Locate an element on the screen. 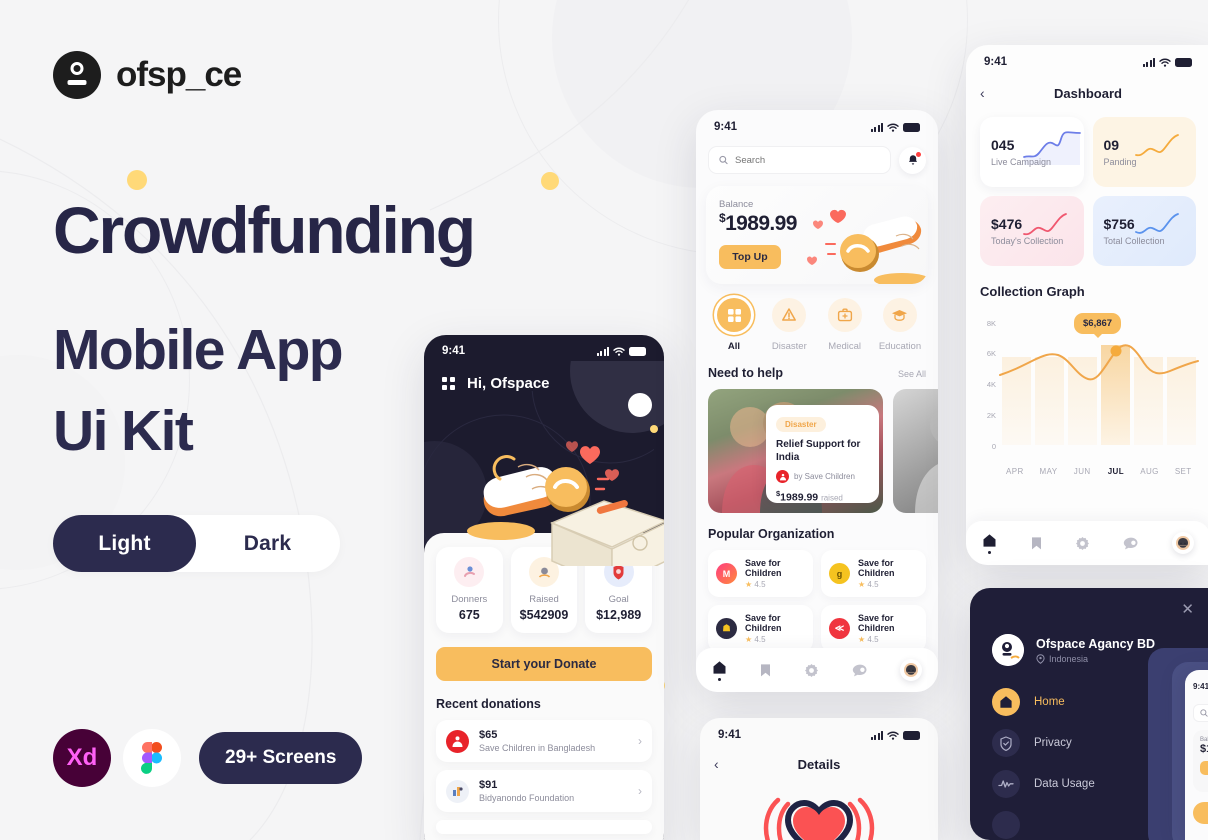 The height and width of the screenshot is (840, 1208). wifi-icon is located at coordinates (893, 735).